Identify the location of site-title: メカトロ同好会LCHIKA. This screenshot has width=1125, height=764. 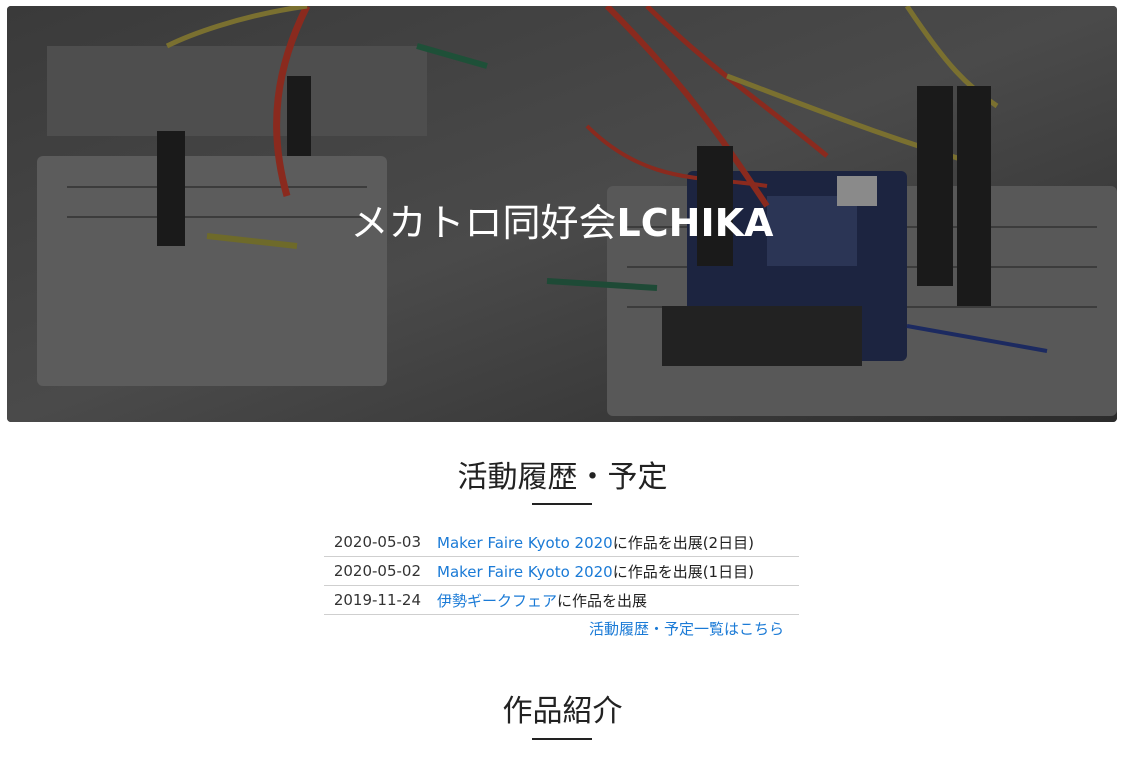
(562, 219).